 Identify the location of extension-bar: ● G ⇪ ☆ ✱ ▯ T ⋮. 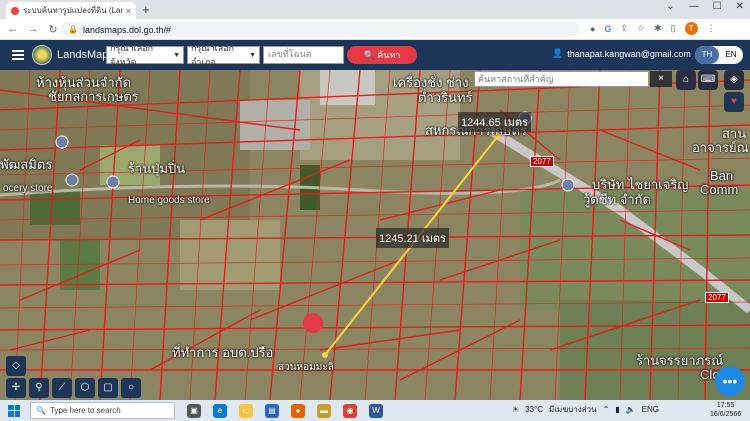
(653, 28).